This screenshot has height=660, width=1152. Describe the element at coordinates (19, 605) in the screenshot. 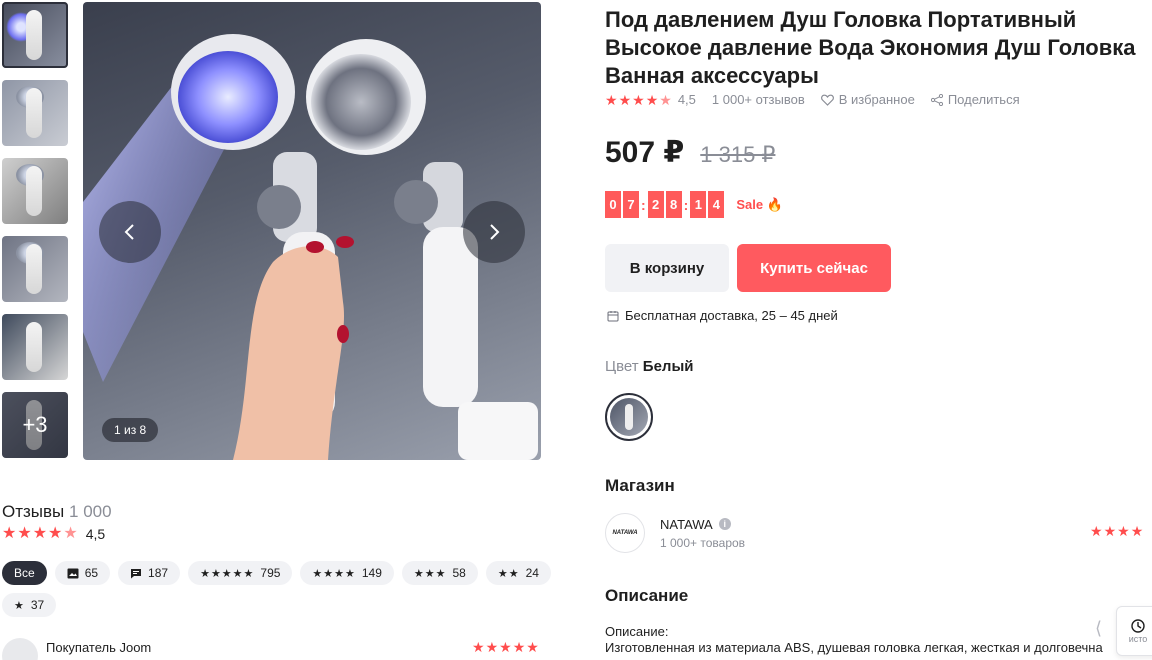

I see `one-star-icon: ★` at that location.